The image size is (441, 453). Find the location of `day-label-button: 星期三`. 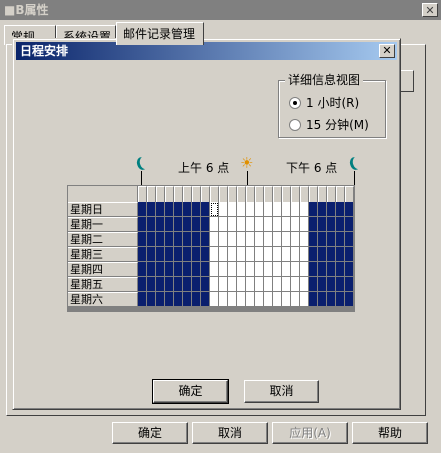

day-label-button: 星期三 is located at coordinates (103, 254).